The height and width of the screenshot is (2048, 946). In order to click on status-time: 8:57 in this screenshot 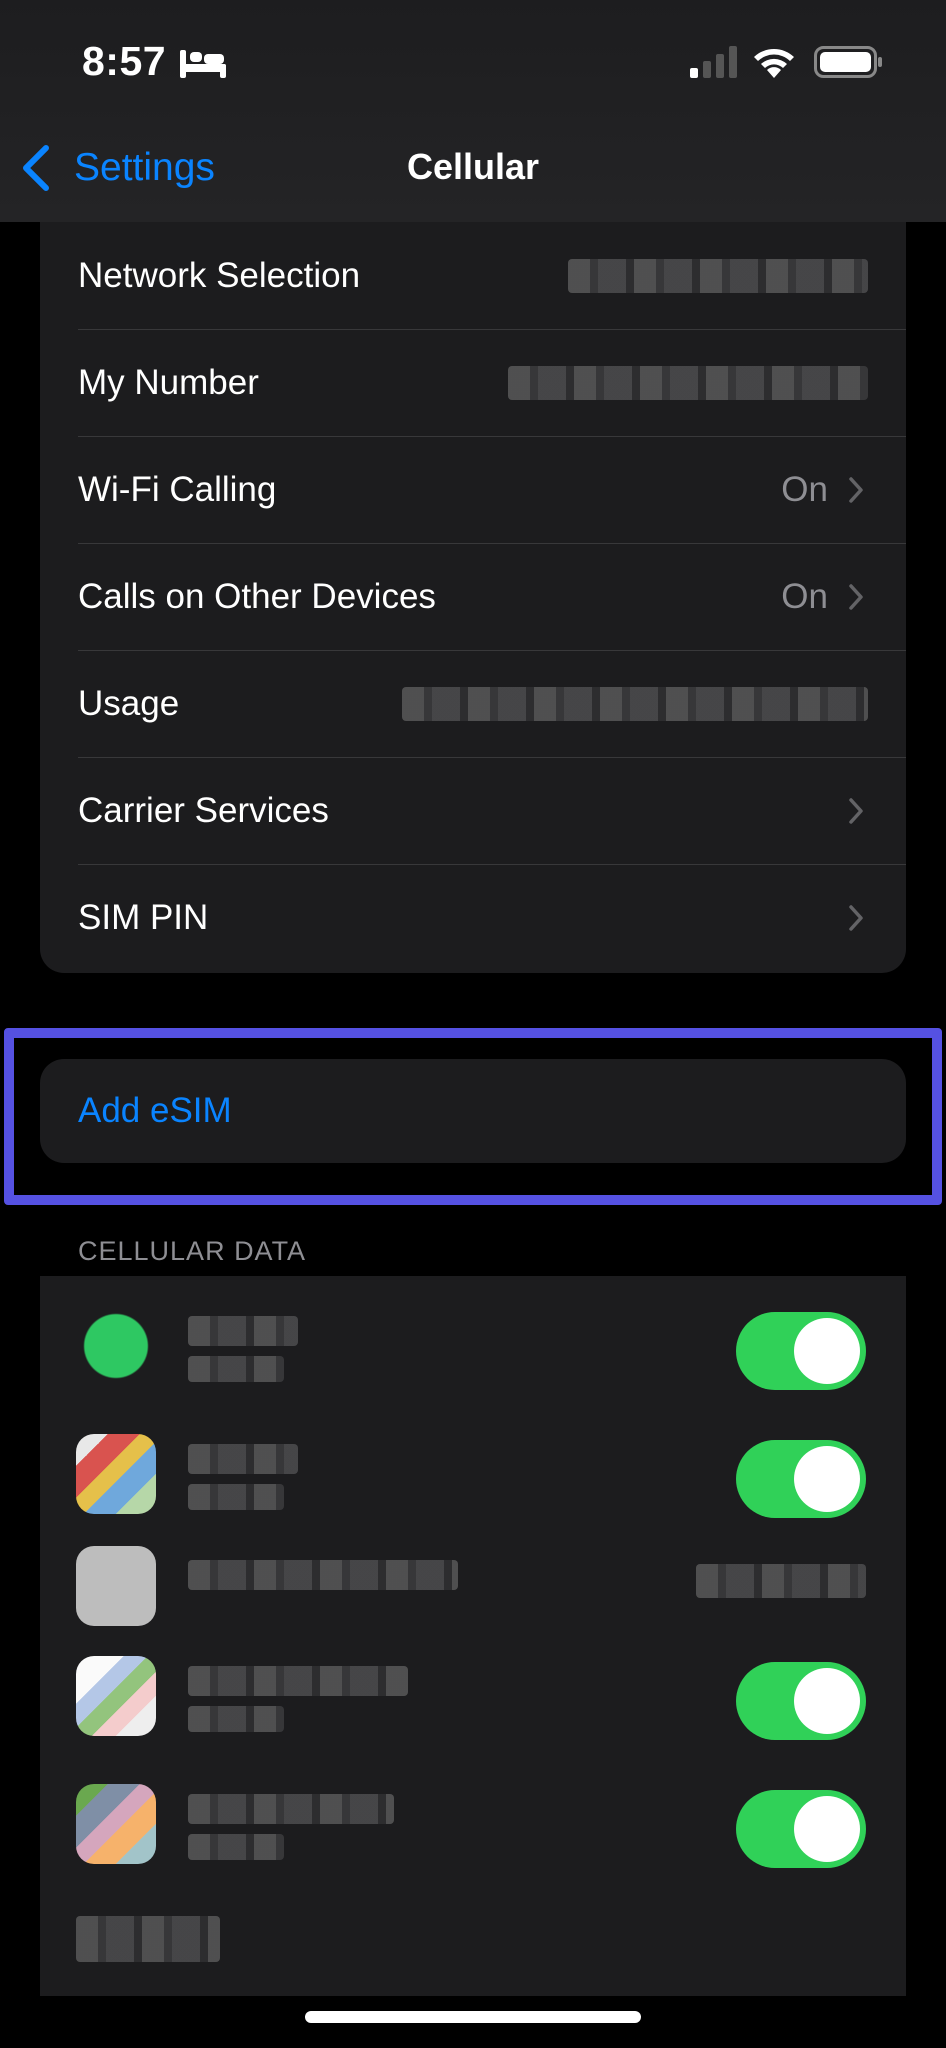, I will do `click(124, 61)`.